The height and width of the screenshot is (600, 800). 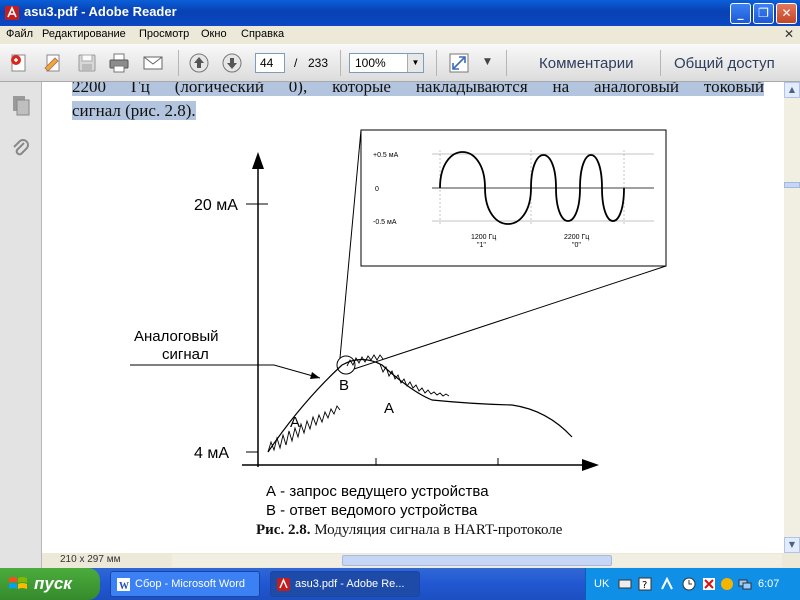 I want to click on legend-b: В - ответ ведомого устройства, so click(x=372, y=510).